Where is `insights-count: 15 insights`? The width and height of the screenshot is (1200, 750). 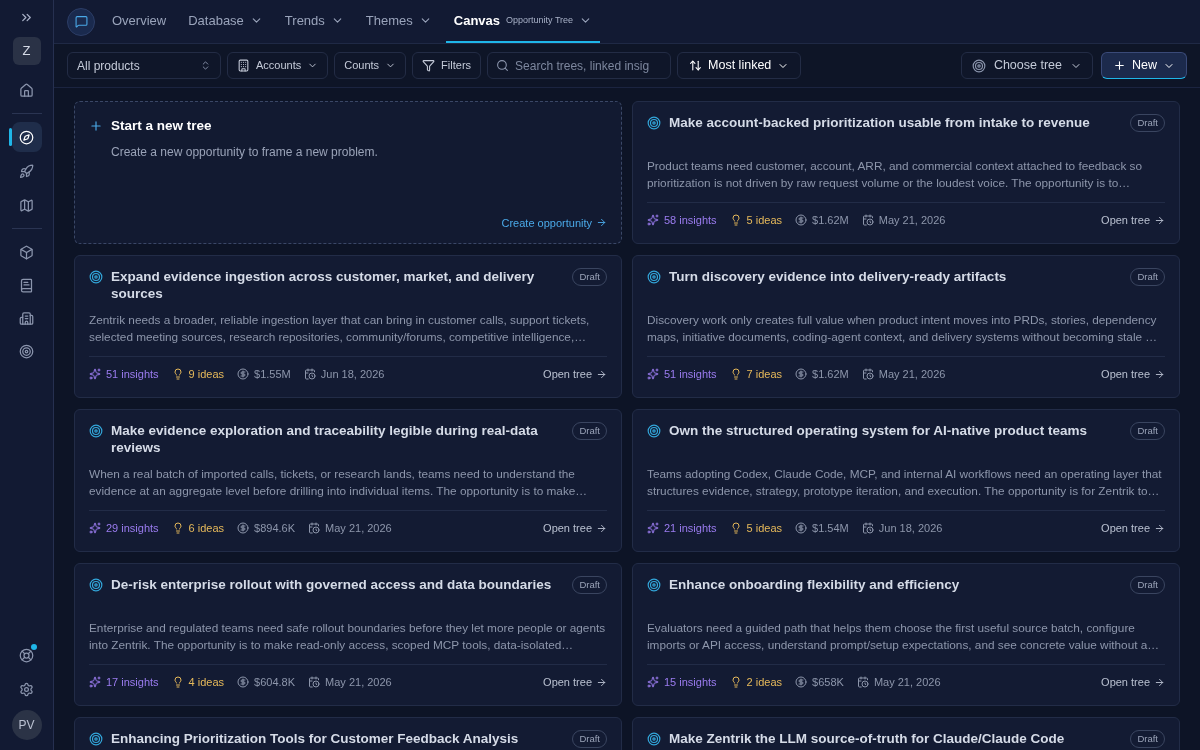 insights-count: 15 insights is located at coordinates (682, 682).